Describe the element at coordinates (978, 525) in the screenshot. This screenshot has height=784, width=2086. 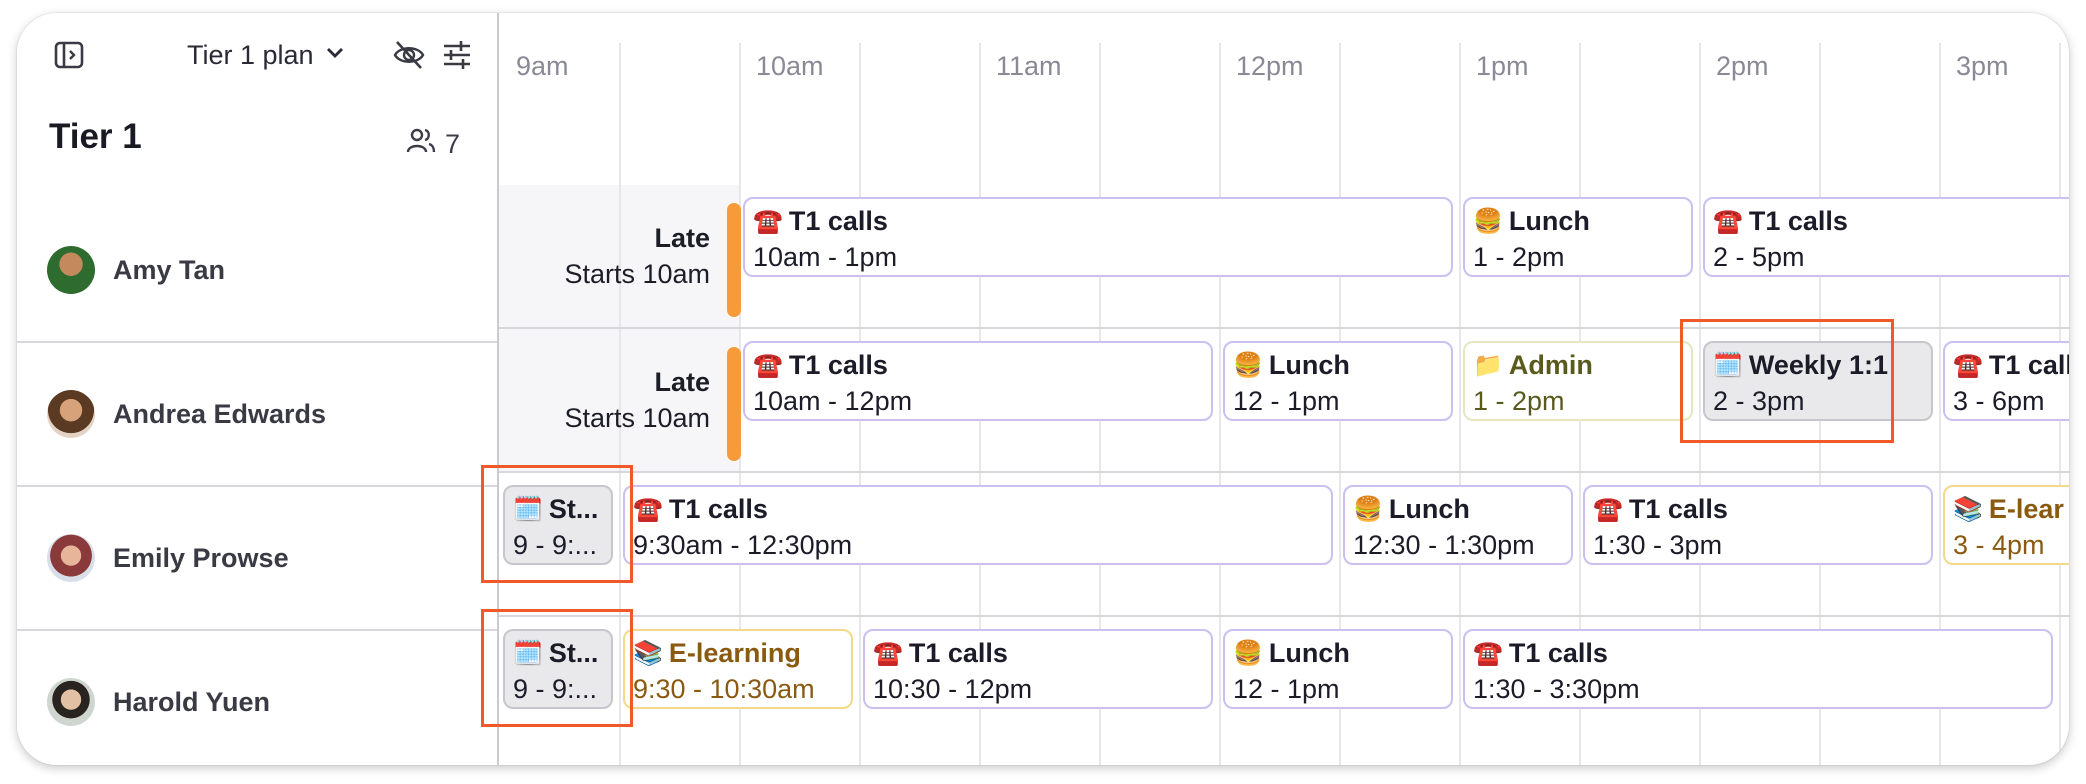
I see `shift-block: ☎️ T1 calls 9:30am - 12:30pm` at that location.